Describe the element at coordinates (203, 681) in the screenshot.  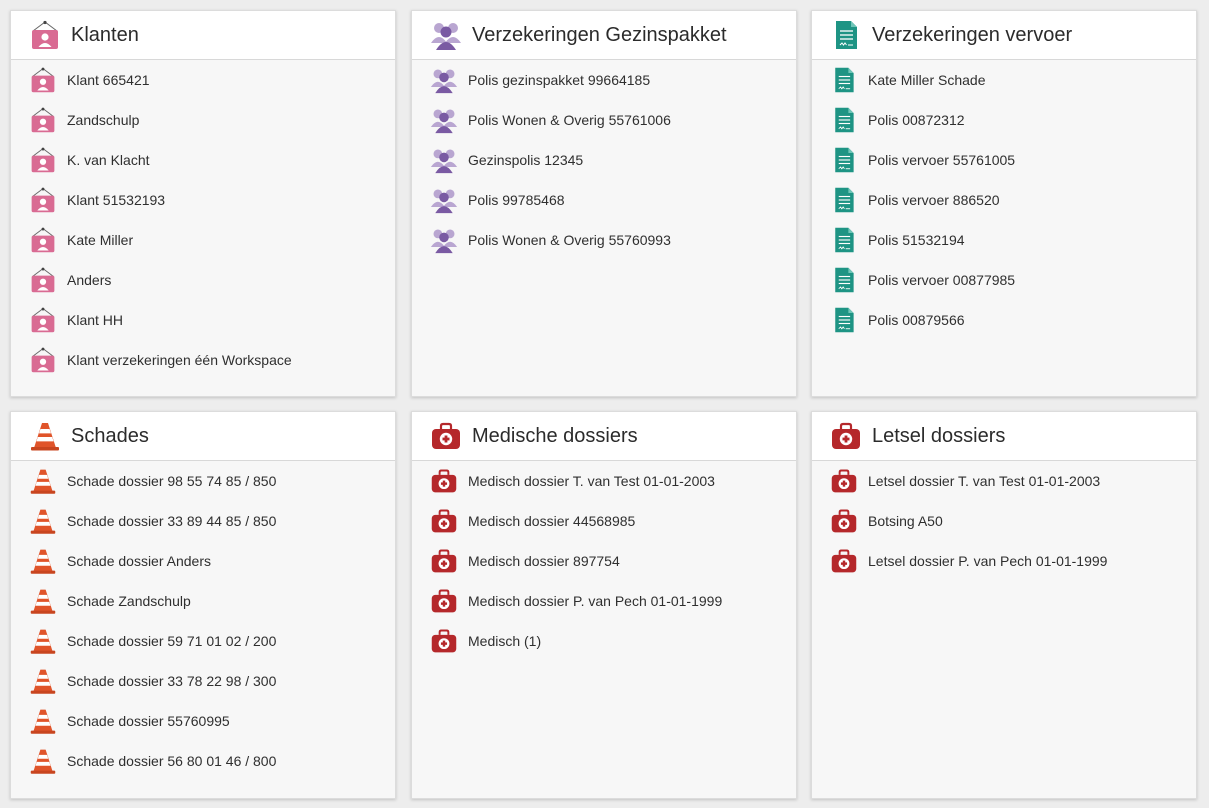
I see `list-item: Schade dossier 33 78 22 98 / 300` at that location.